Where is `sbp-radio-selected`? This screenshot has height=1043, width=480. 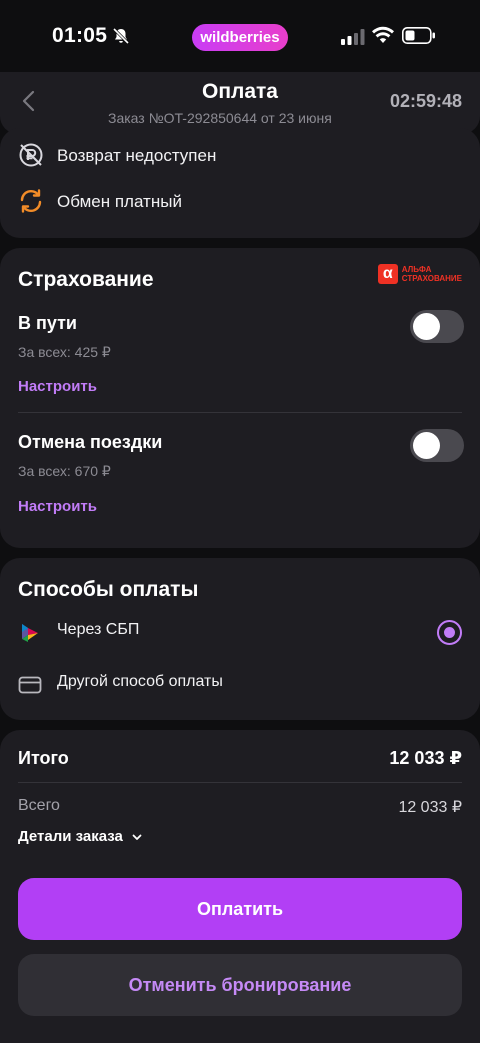 sbp-radio-selected is located at coordinates (449, 632).